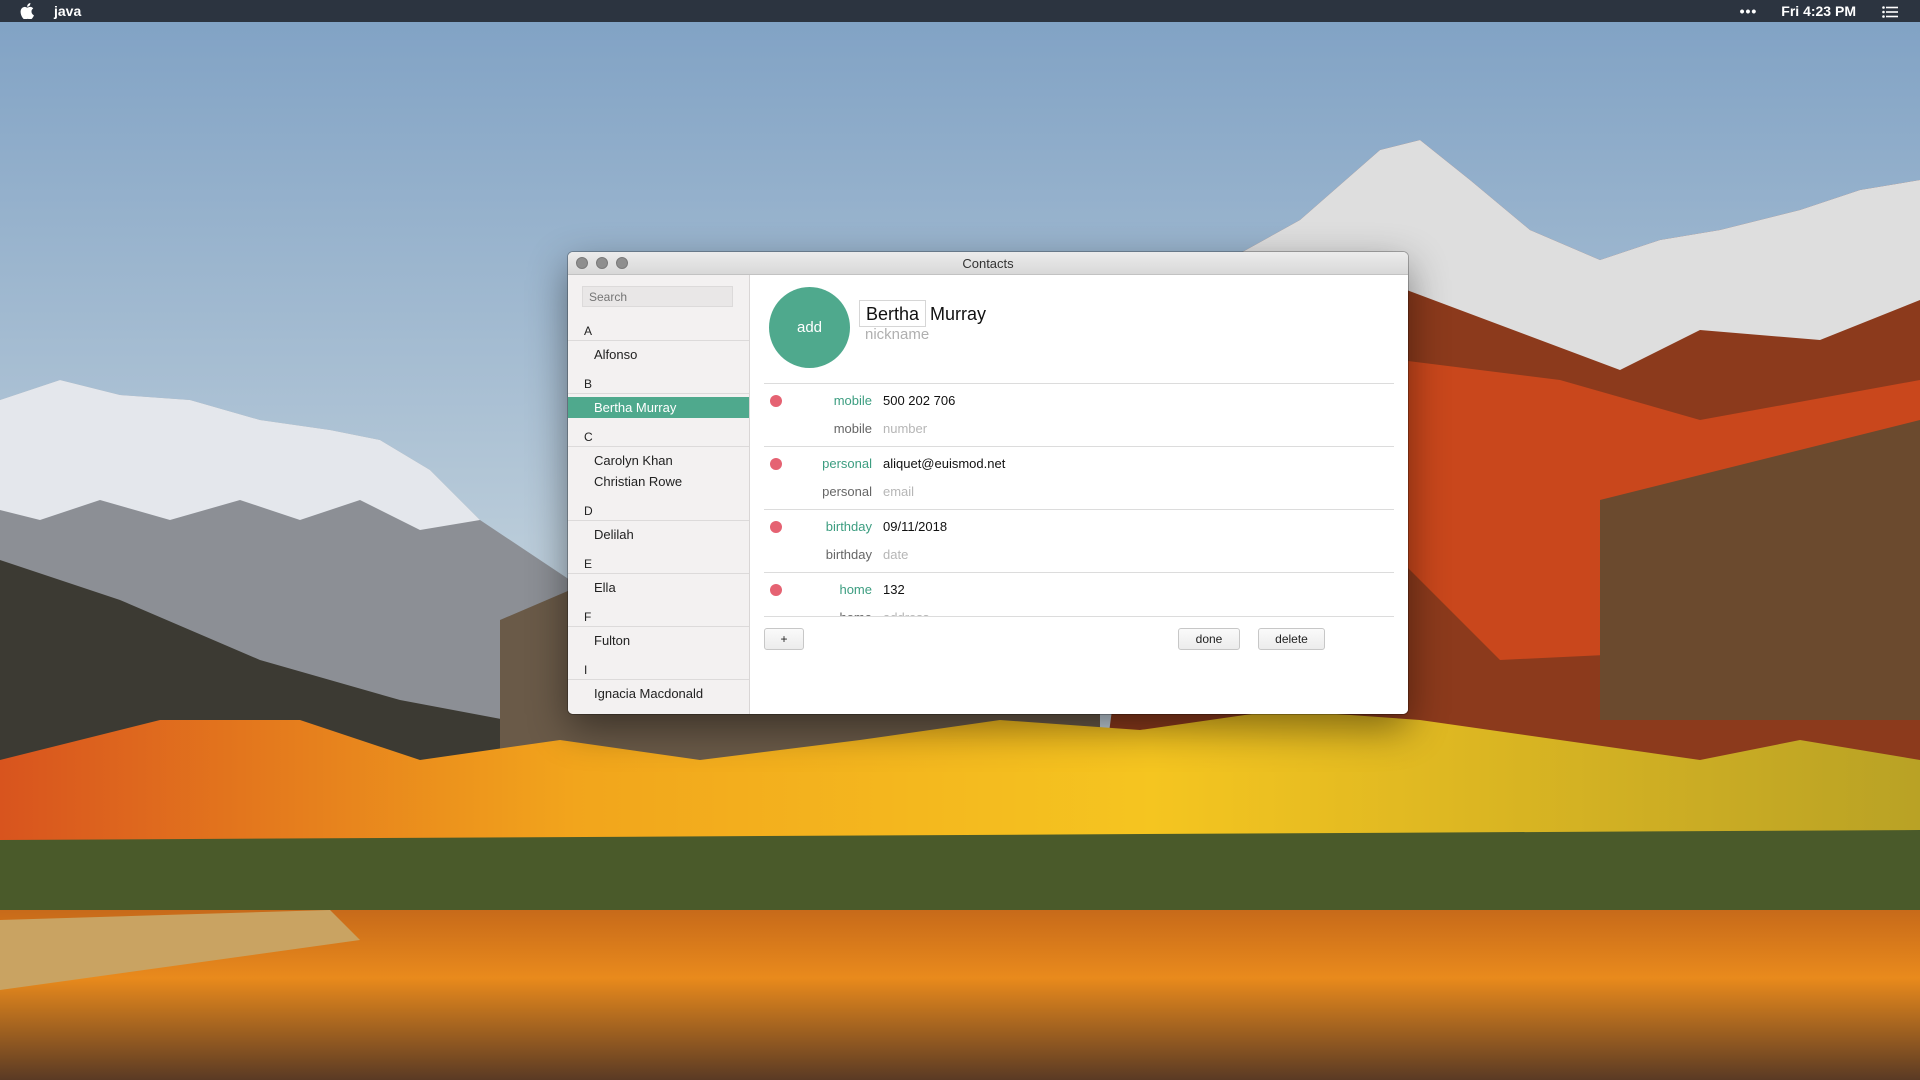 This screenshot has width=1920, height=1080. Describe the element at coordinates (658, 565) in the screenshot. I see `group-letter: E` at that location.